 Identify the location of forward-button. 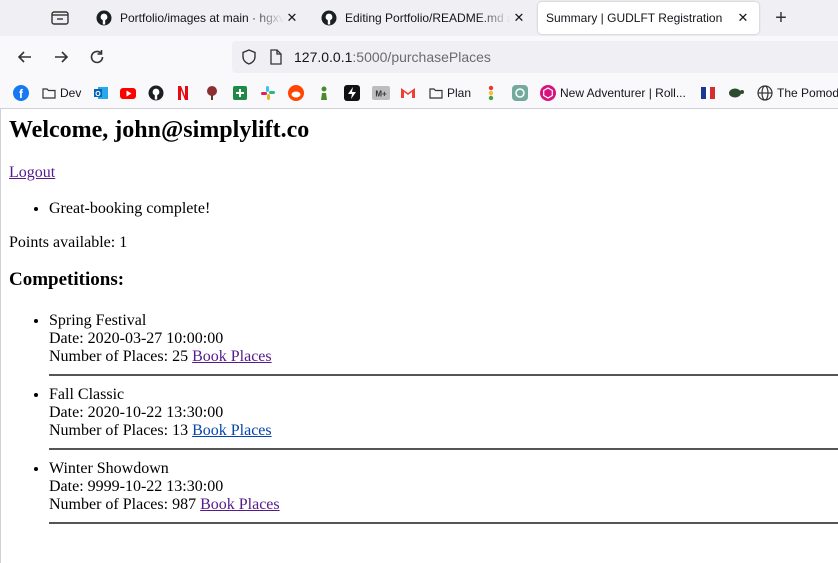
(61, 57).